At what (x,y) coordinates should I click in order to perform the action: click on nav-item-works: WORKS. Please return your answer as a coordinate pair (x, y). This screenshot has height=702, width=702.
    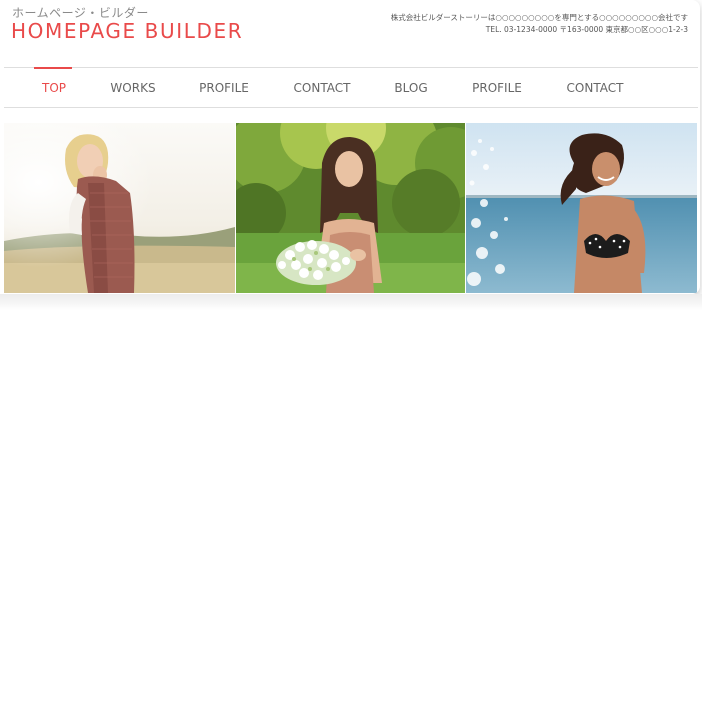
    Looking at the image, I should click on (132, 87).